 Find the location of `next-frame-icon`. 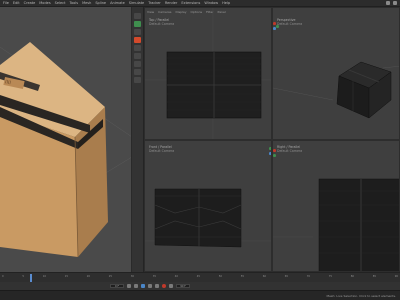

next-frame-icon is located at coordinates (150, 286).